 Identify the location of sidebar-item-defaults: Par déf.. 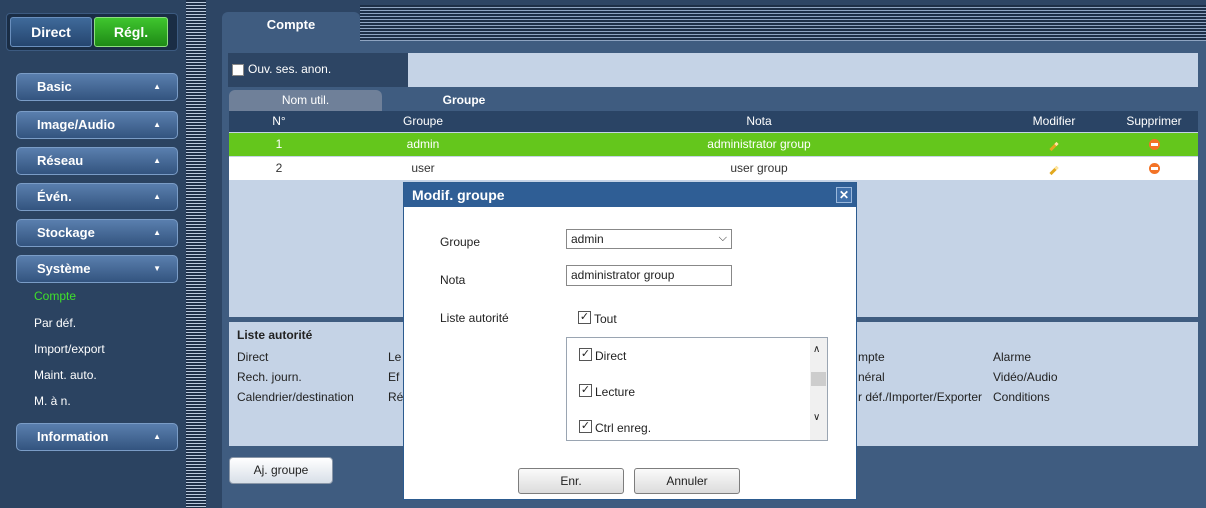
(55, 323).